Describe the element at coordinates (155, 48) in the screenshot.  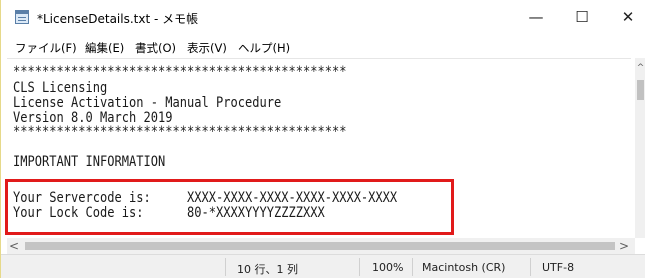
I see `menu-format: 書式(O)` at that location.